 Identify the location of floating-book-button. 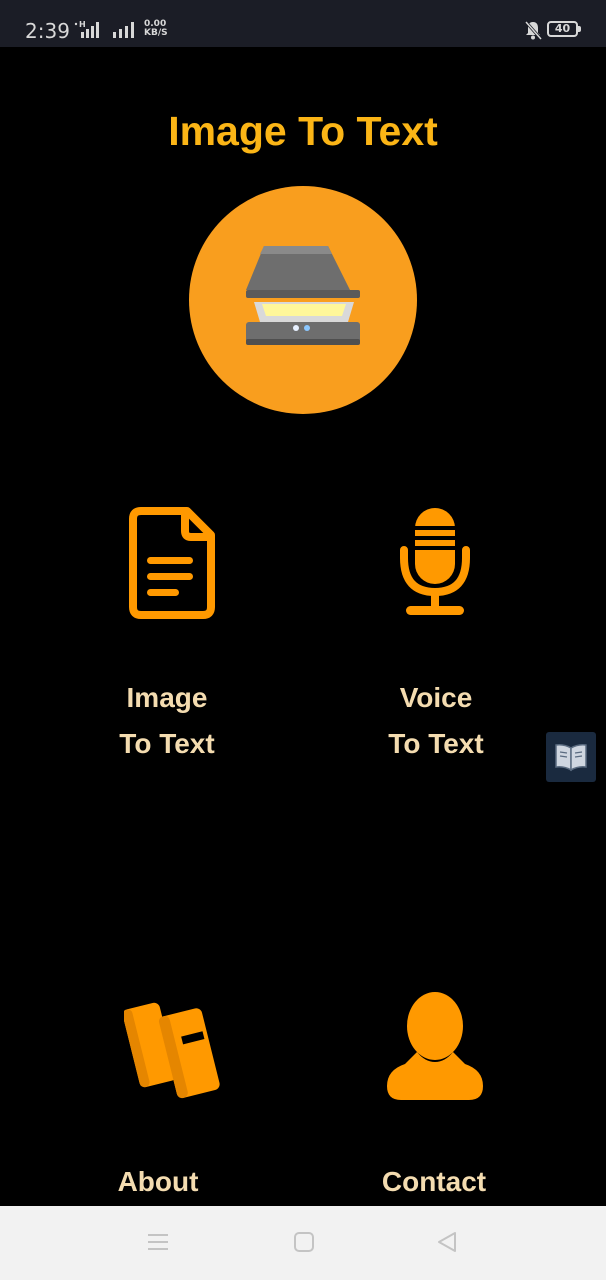
(571, 757).